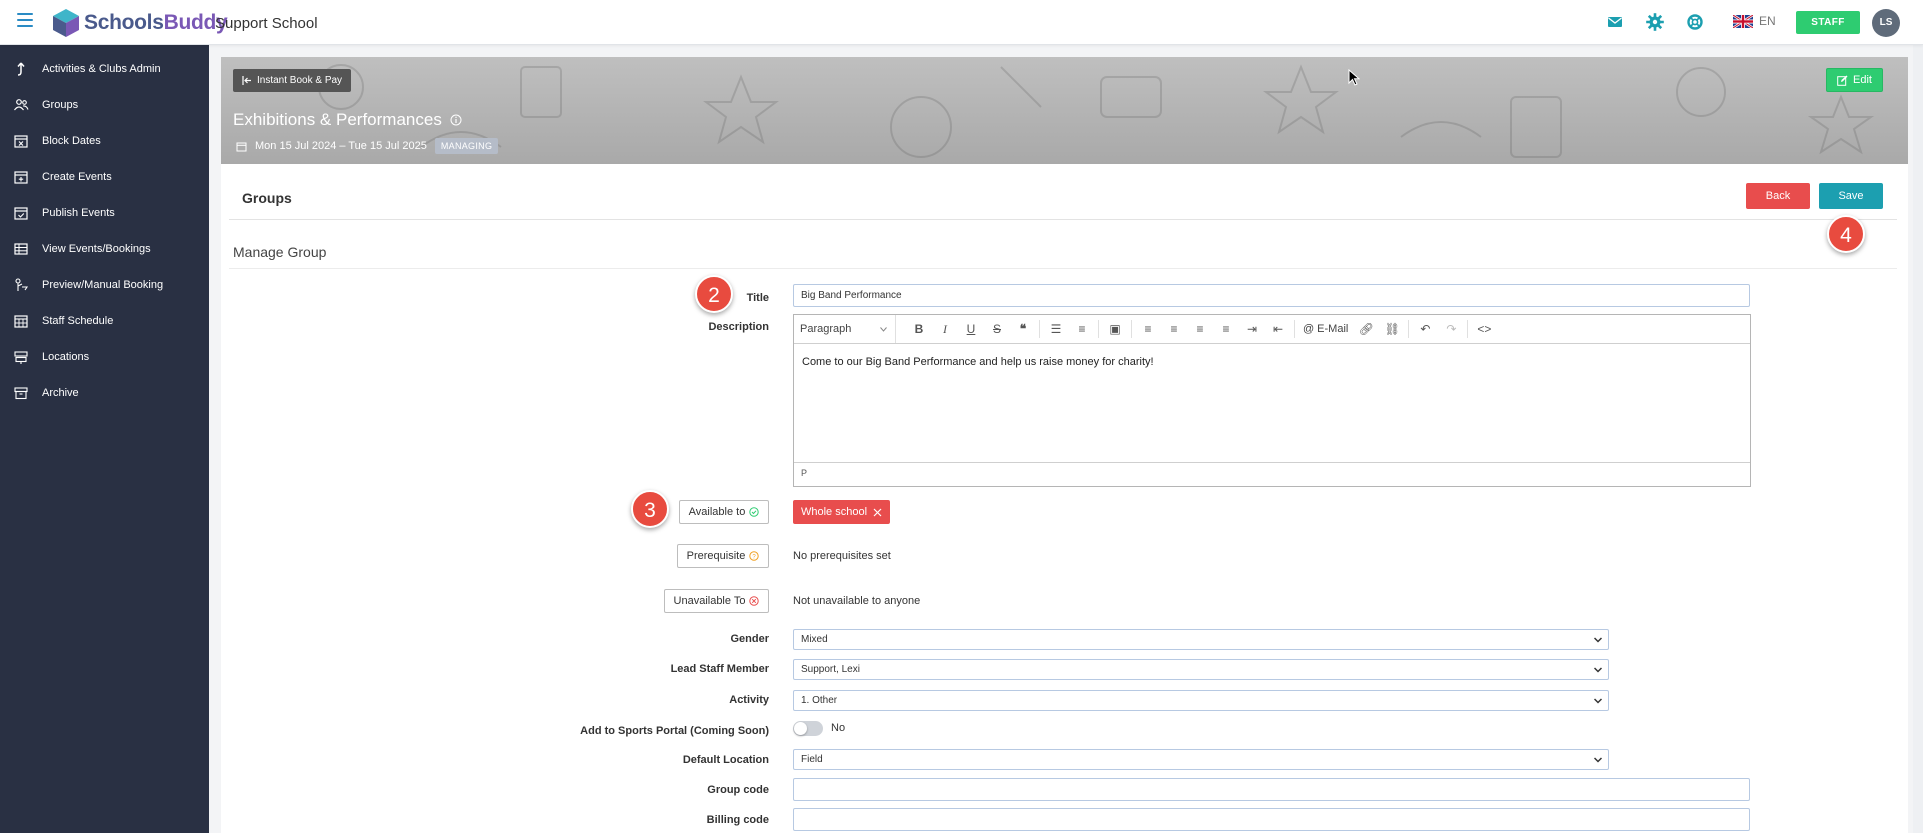 This screenshot has width=1923, height=833. I want to click on align-right-icon: ≡, so click(1200, 329).